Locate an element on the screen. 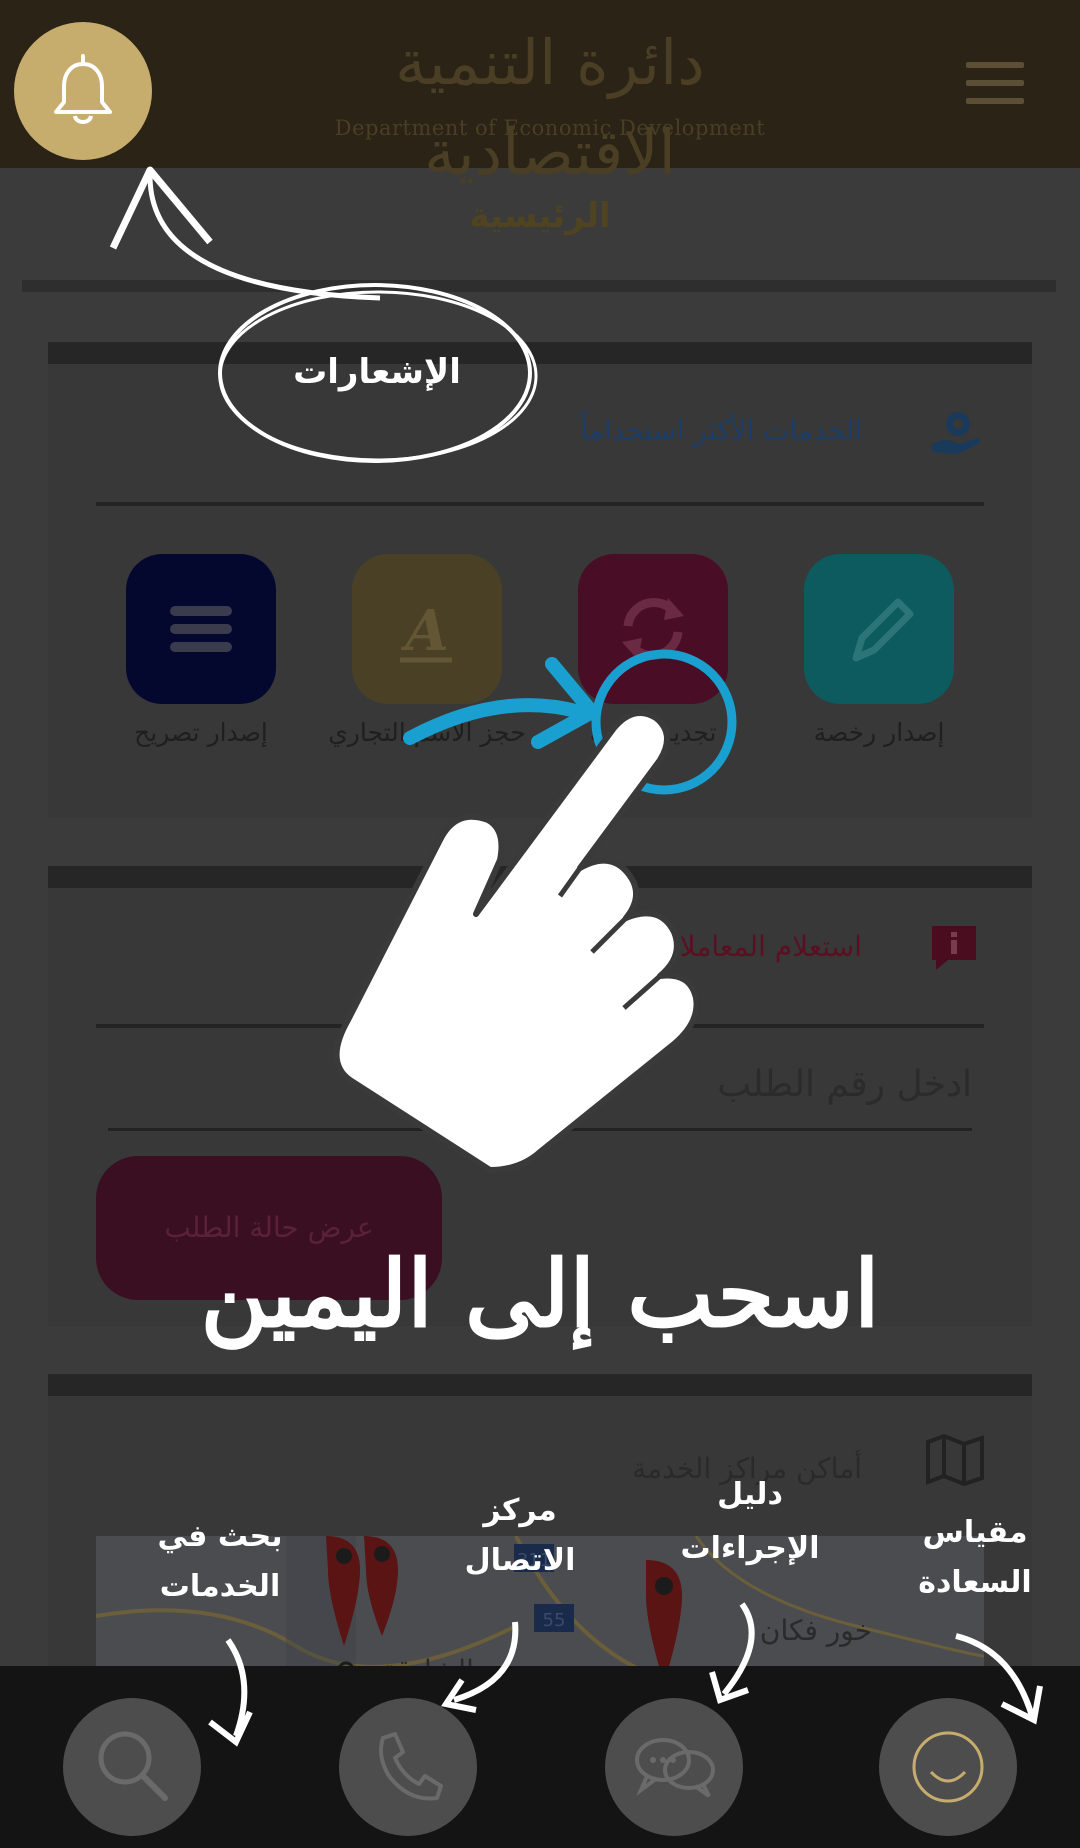  procedures-guide-annotation: دليل الإجراءات is located at coordinates (750, 1522).